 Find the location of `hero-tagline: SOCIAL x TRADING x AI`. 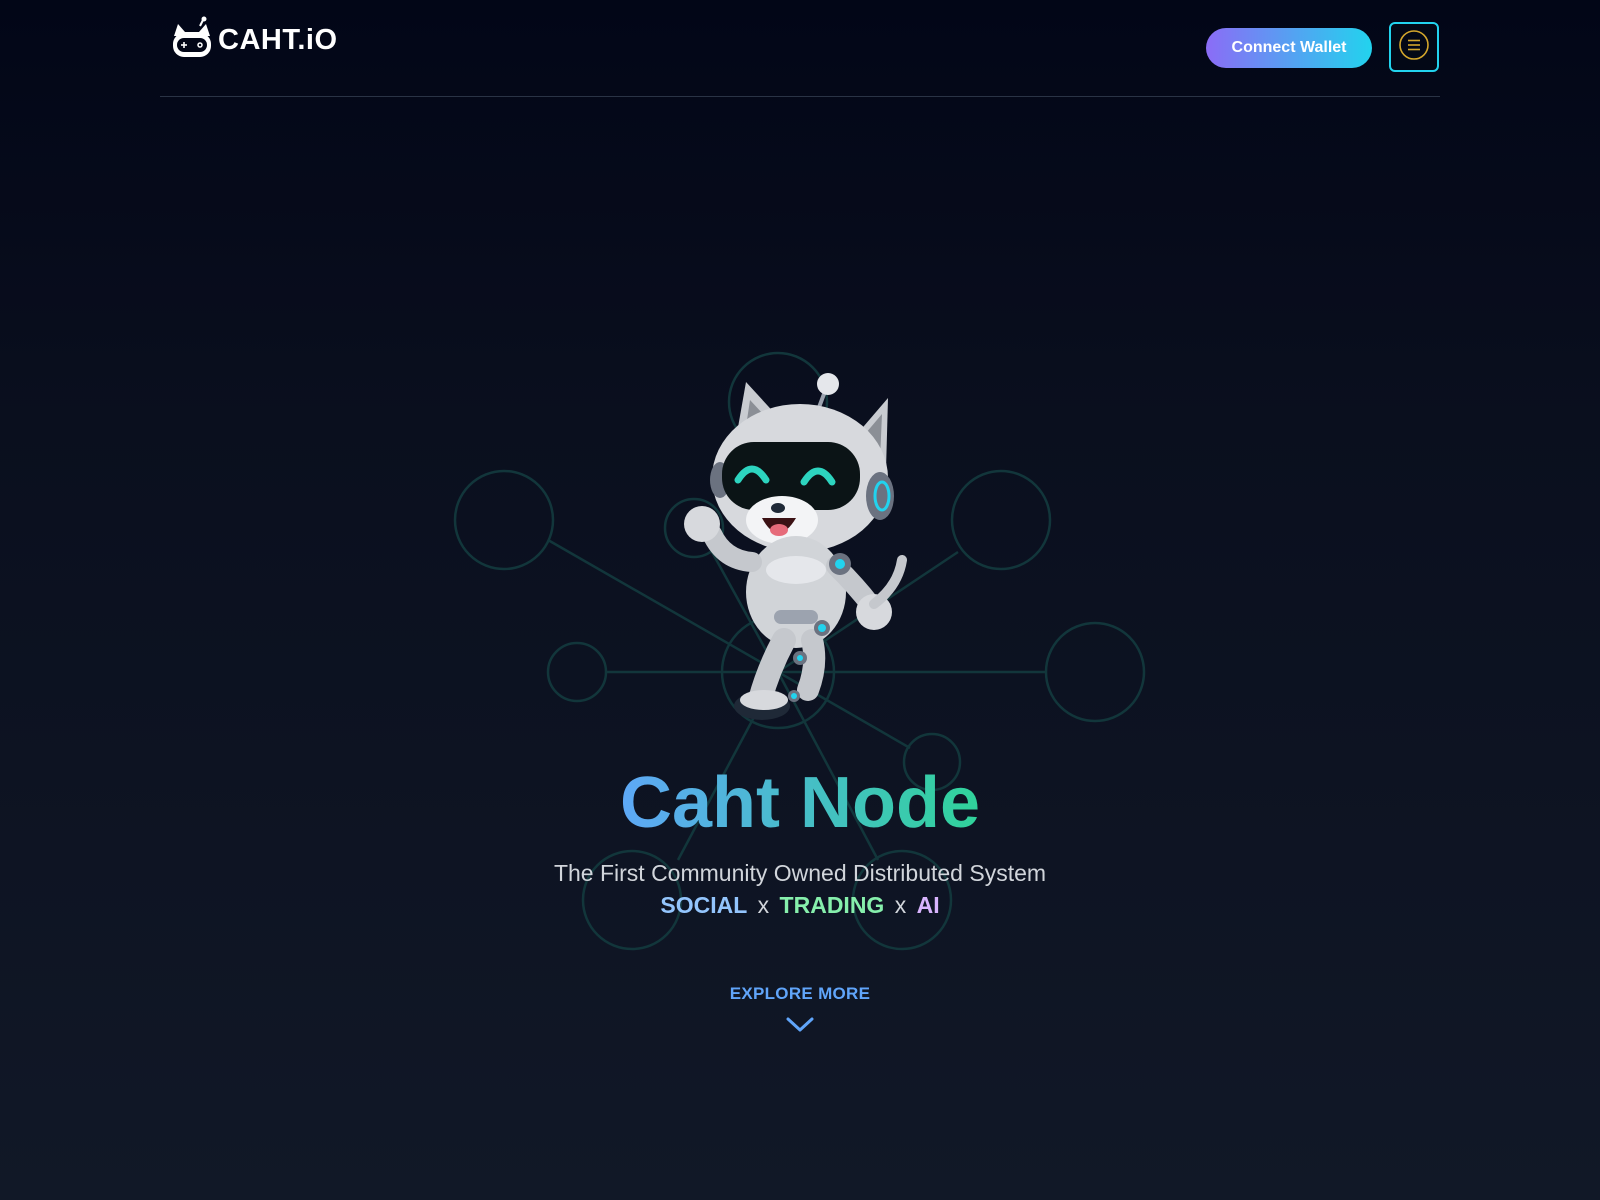

hero-tagline: SOCIAL x TRADING x AI is located at coordinates (800, 905).